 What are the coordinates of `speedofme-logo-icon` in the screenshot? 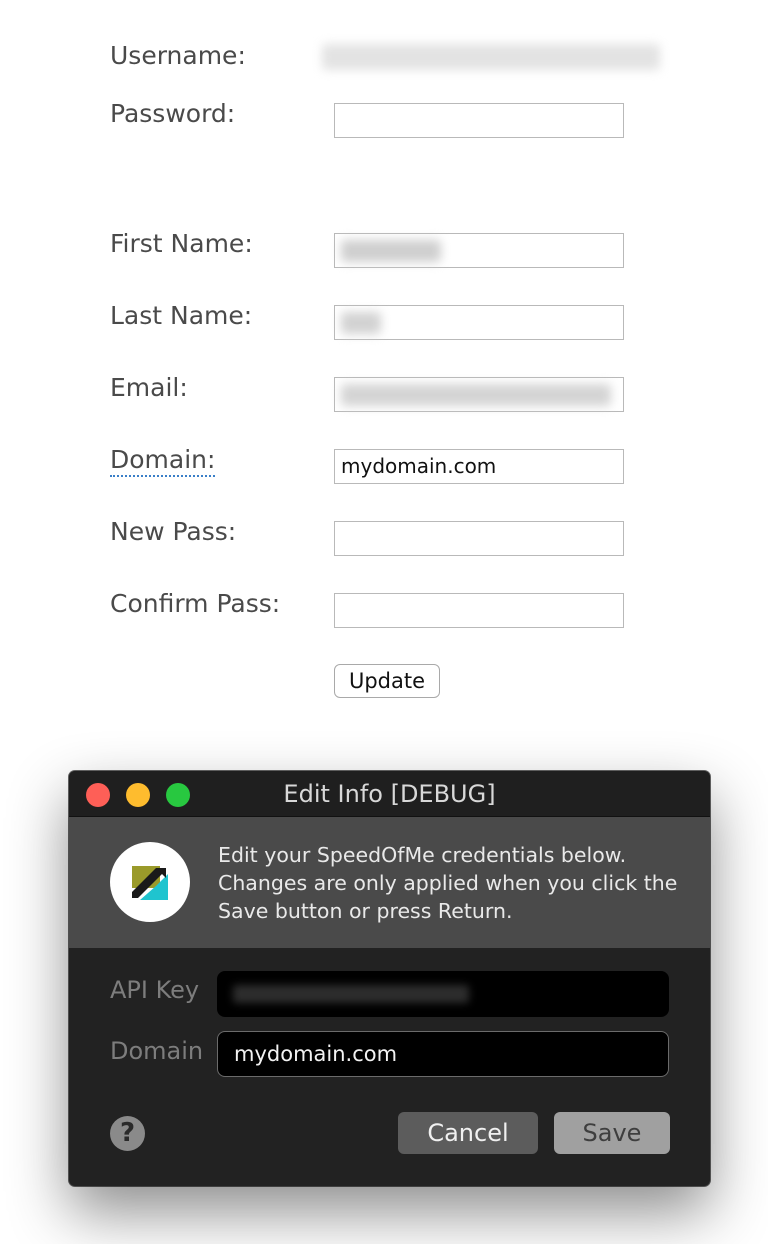 It's located at (150, 882).